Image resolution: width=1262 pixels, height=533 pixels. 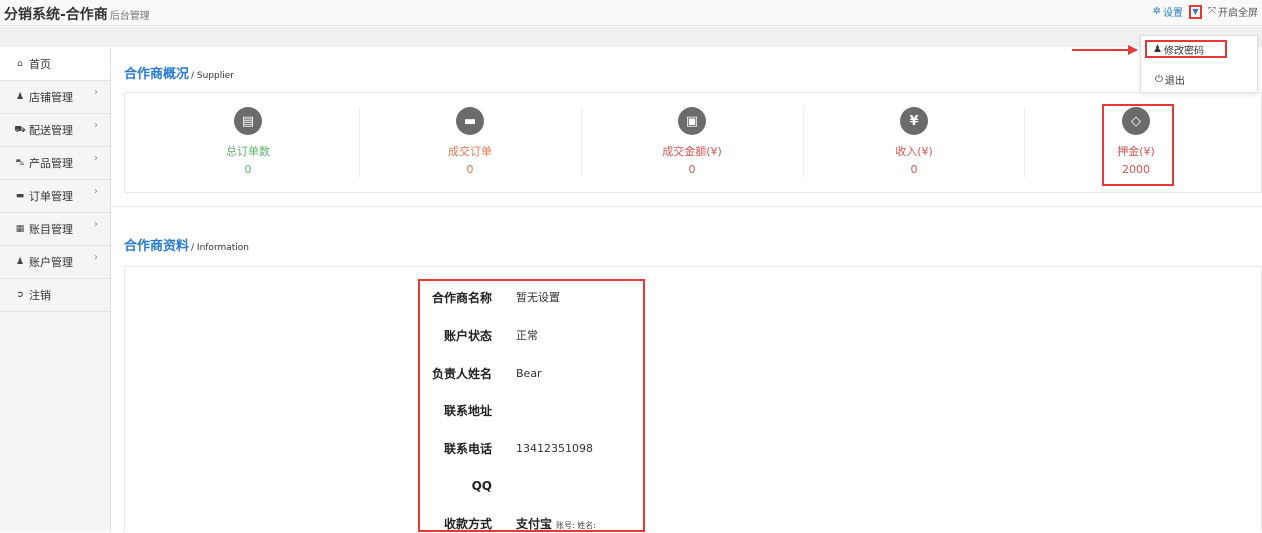 I want to click on sidebar-item-label: 配送管理, so click(x=51, y=130).